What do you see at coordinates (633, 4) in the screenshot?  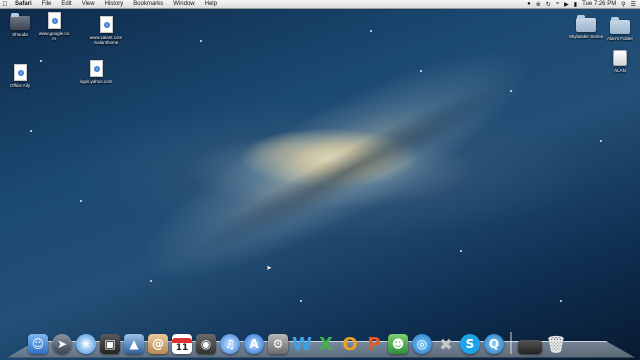 I see `notification-center-icon: ☰` at bounding box center [633, 4].